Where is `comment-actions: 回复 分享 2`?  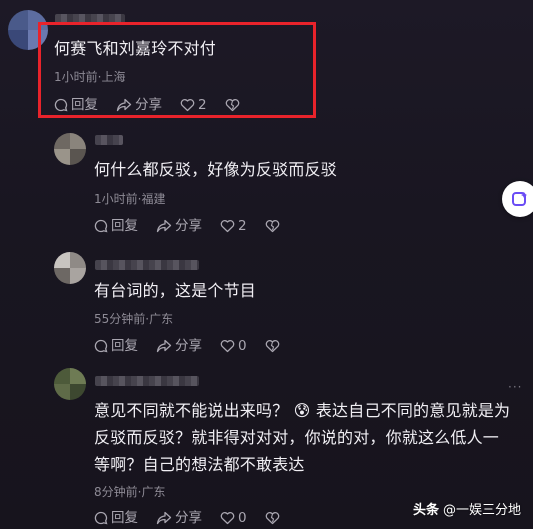
comment-actions: 回复 分享 2 is located at coordinates (197, 226).